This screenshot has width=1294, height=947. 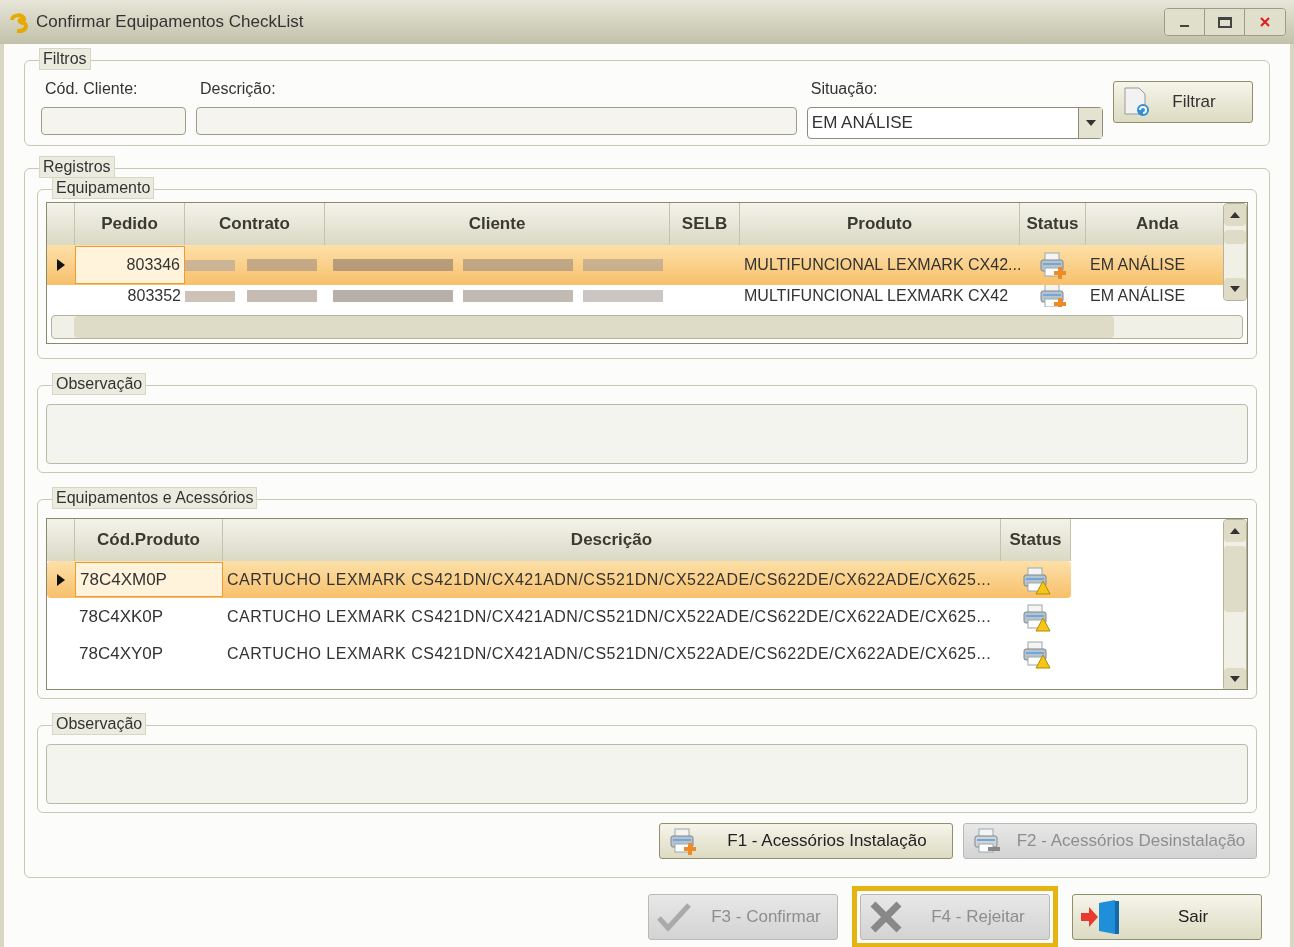 I want to click on table-cell-text: 803352, so click(x=154, y=296).